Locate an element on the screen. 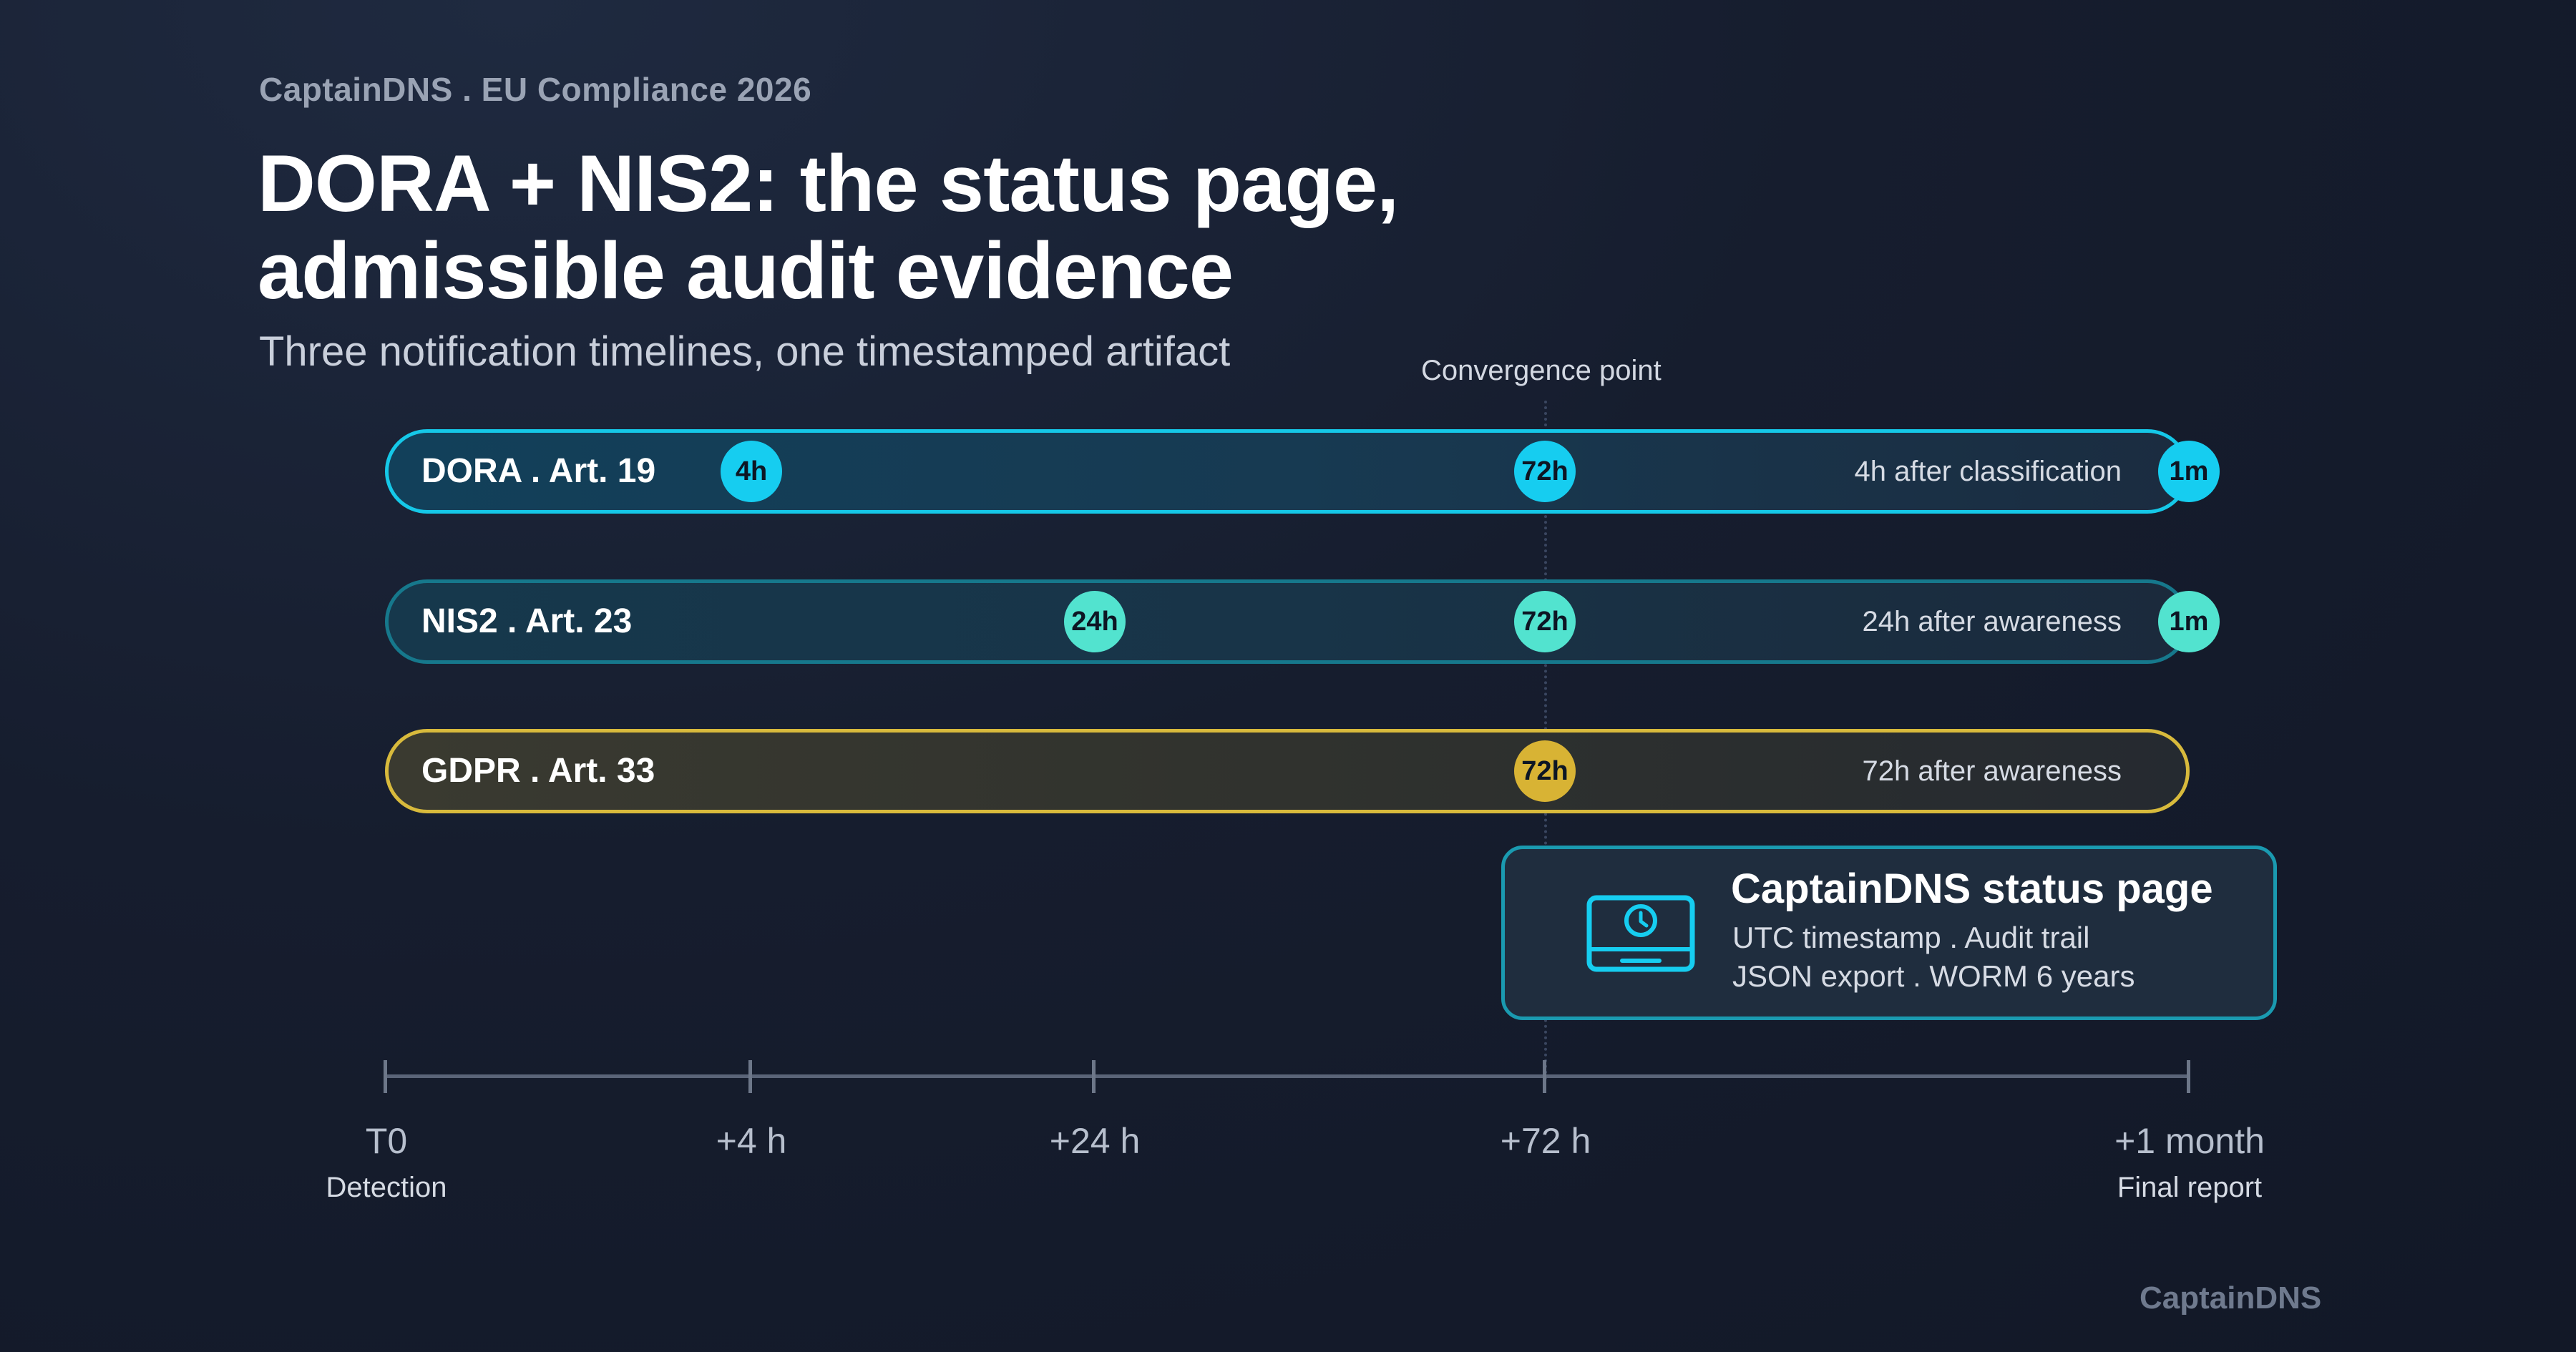  lane-description: 4h after classification is located at coordinates (1988, 472).